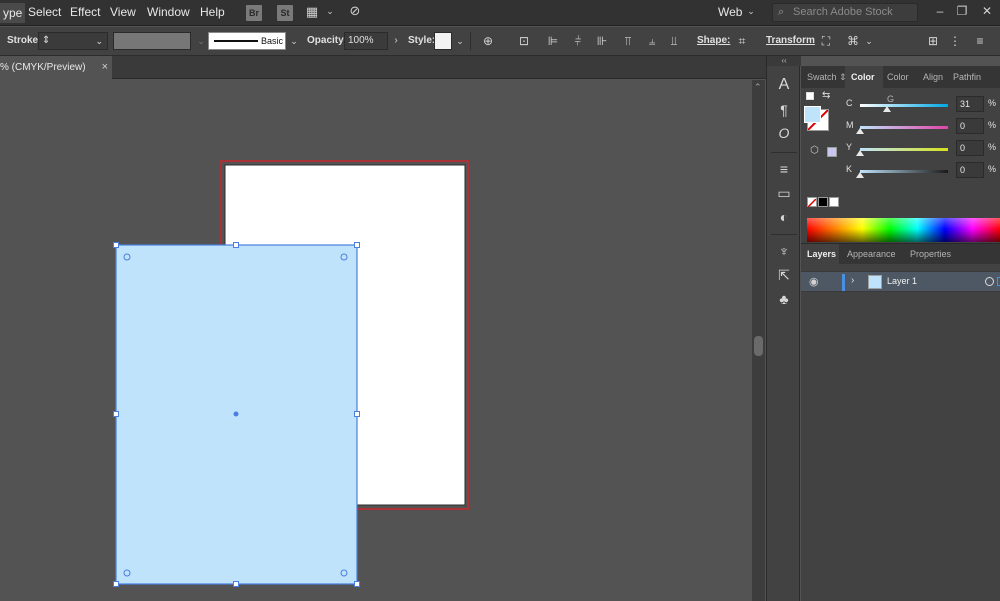 The image size is (1000, 601). I want to click on menu-effect: Effect, so click(85, 12).